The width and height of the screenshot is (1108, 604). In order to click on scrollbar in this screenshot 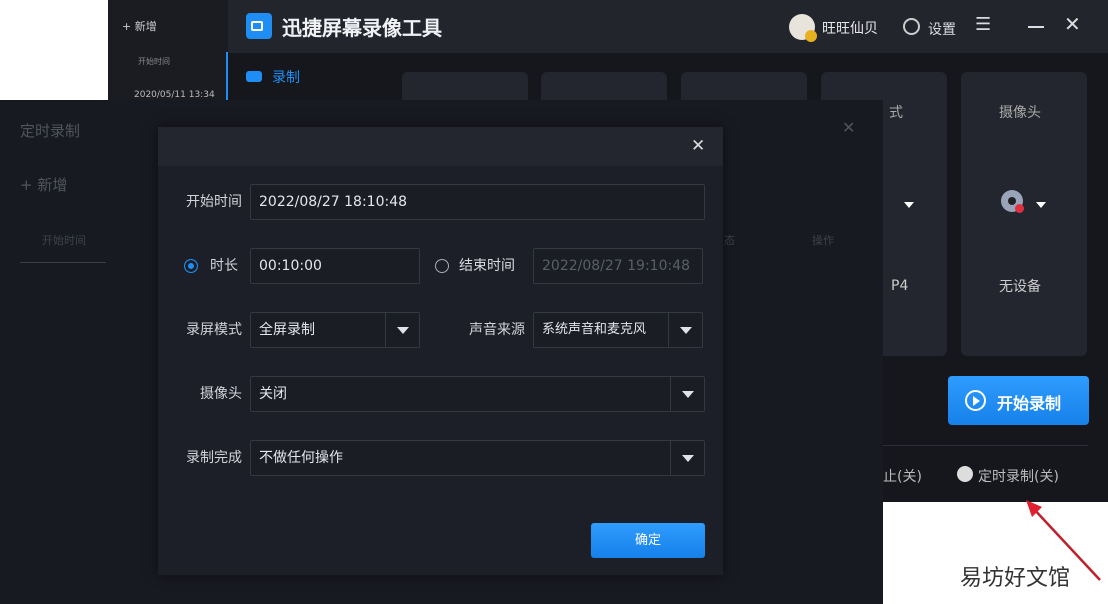, I will do `click(227, 76)`.